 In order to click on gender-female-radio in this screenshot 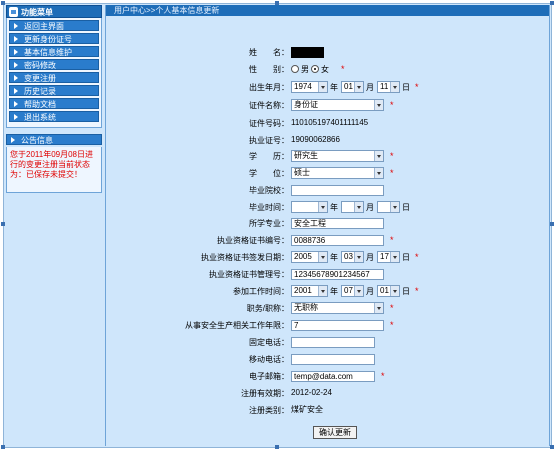, I will do `click(315, 69)`.